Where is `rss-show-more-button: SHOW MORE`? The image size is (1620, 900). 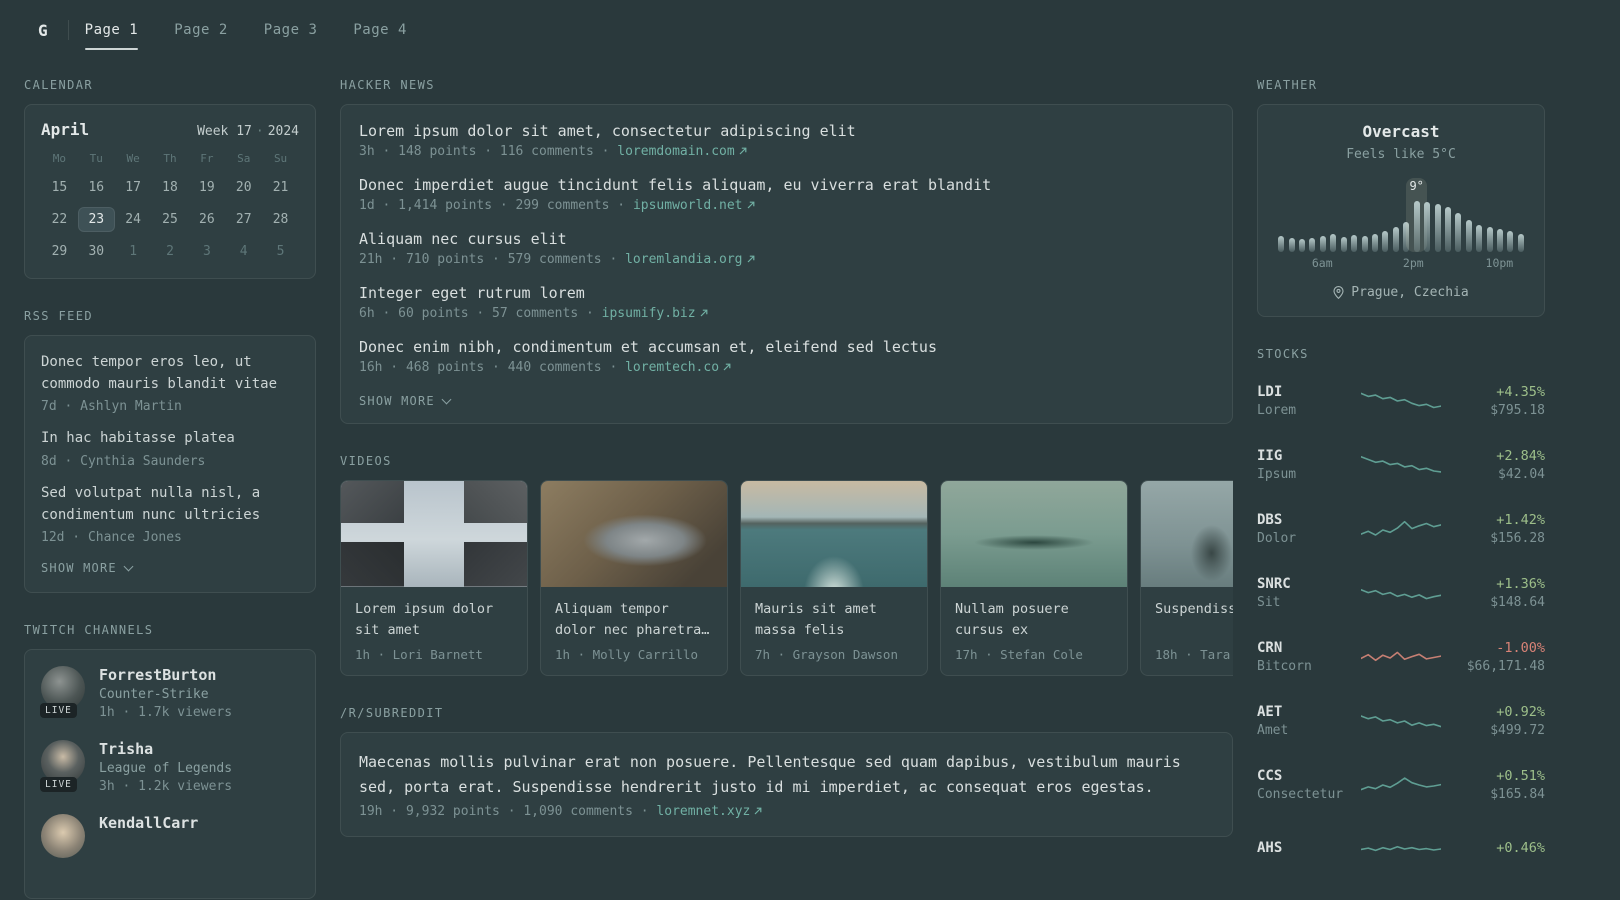
rss-show-more-button: SHOW MORE is located at coordinates (87, 568).